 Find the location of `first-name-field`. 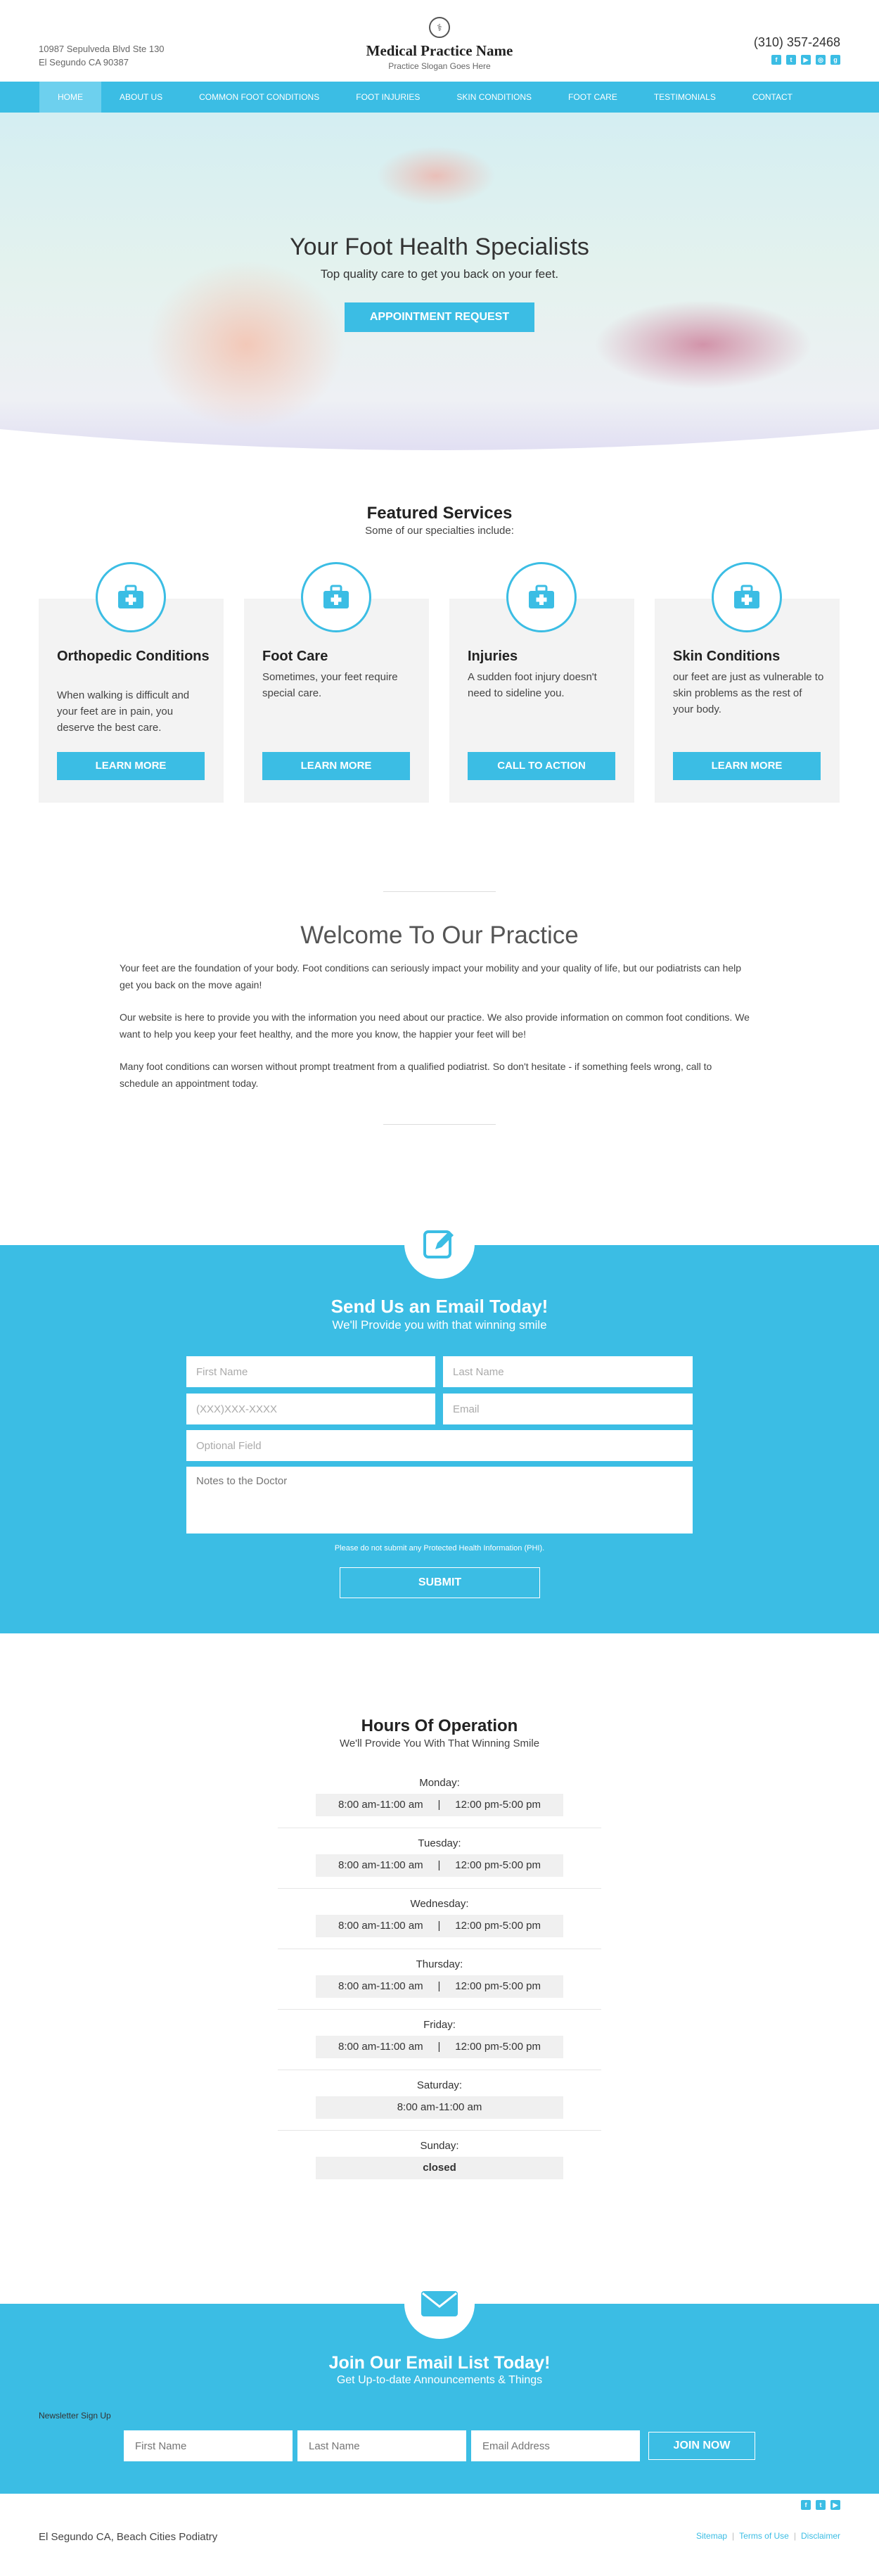

first-name-field is located at coordinates (310, 1371).